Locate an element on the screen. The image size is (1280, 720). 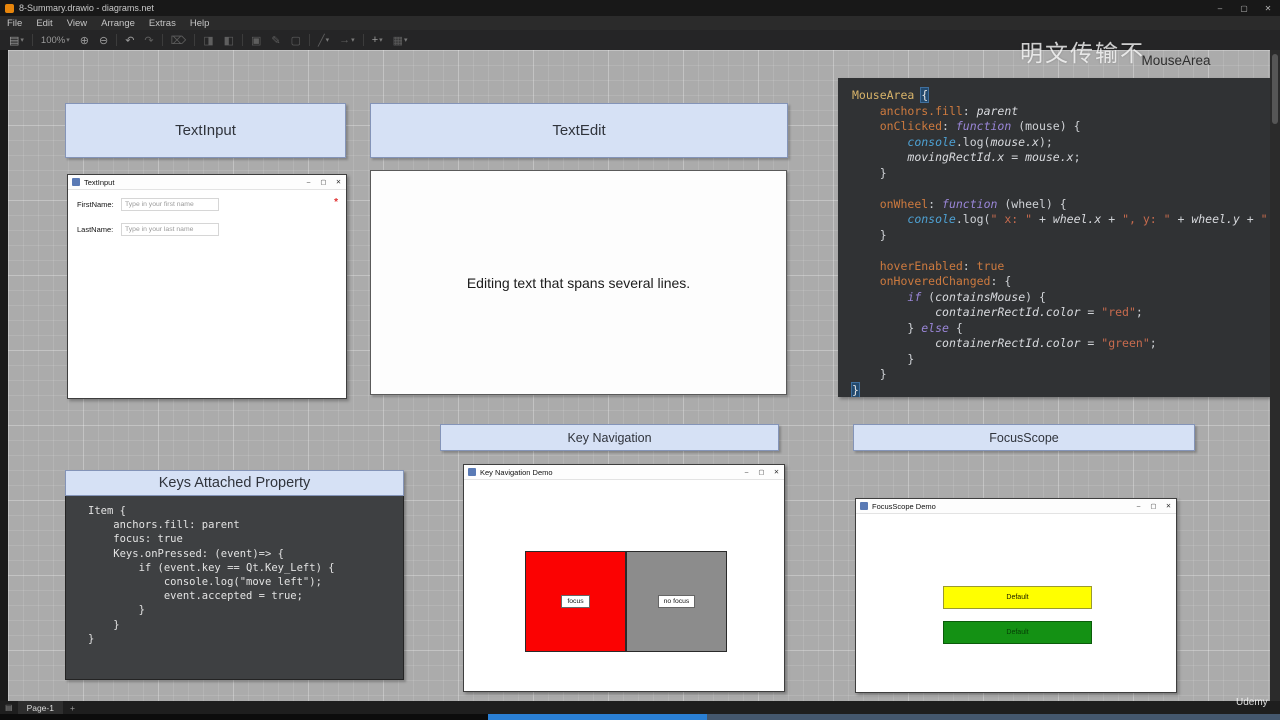
textinput-header-shape: TextInput is located at coordinates (205, 130).